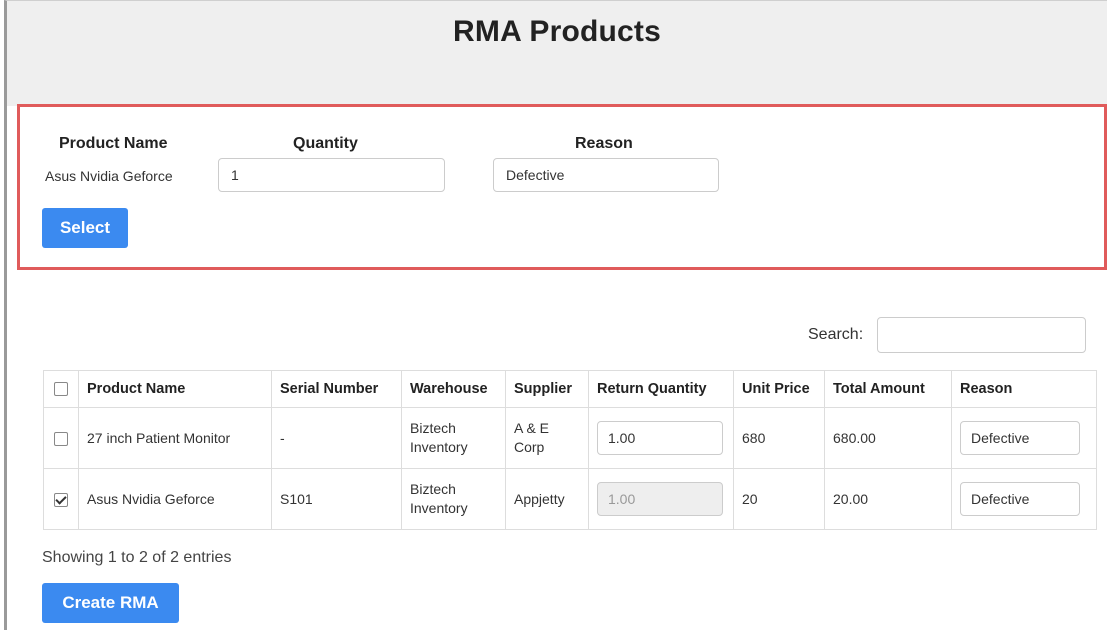 The height and width of the screenshot is (630, 1107). What do you see at coordinates (557, 31) in the screenshot?
I see `page-title: RMA Products` at bounding box center [557, 31].